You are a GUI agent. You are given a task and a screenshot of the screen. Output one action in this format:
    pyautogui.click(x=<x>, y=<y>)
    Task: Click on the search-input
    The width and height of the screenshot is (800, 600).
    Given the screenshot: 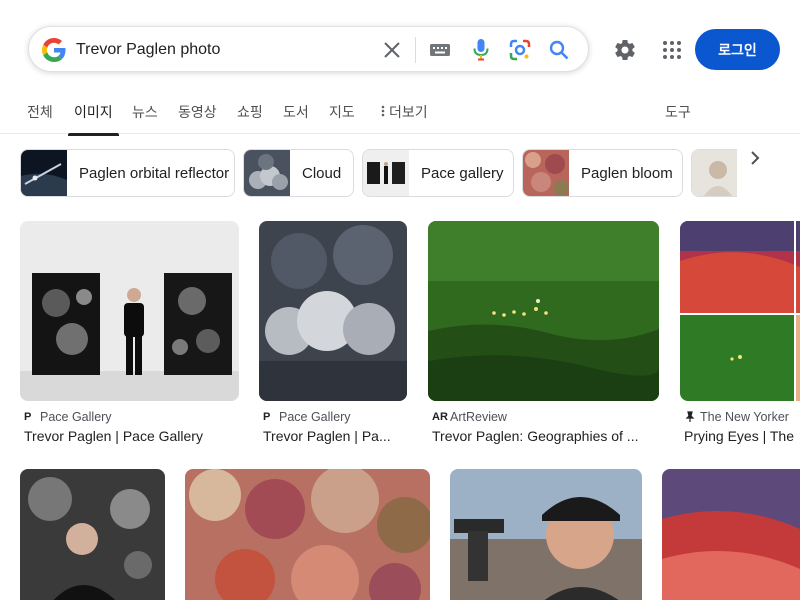 What is the action you would take?
    pyautogui.click(x=221, y=50)
    